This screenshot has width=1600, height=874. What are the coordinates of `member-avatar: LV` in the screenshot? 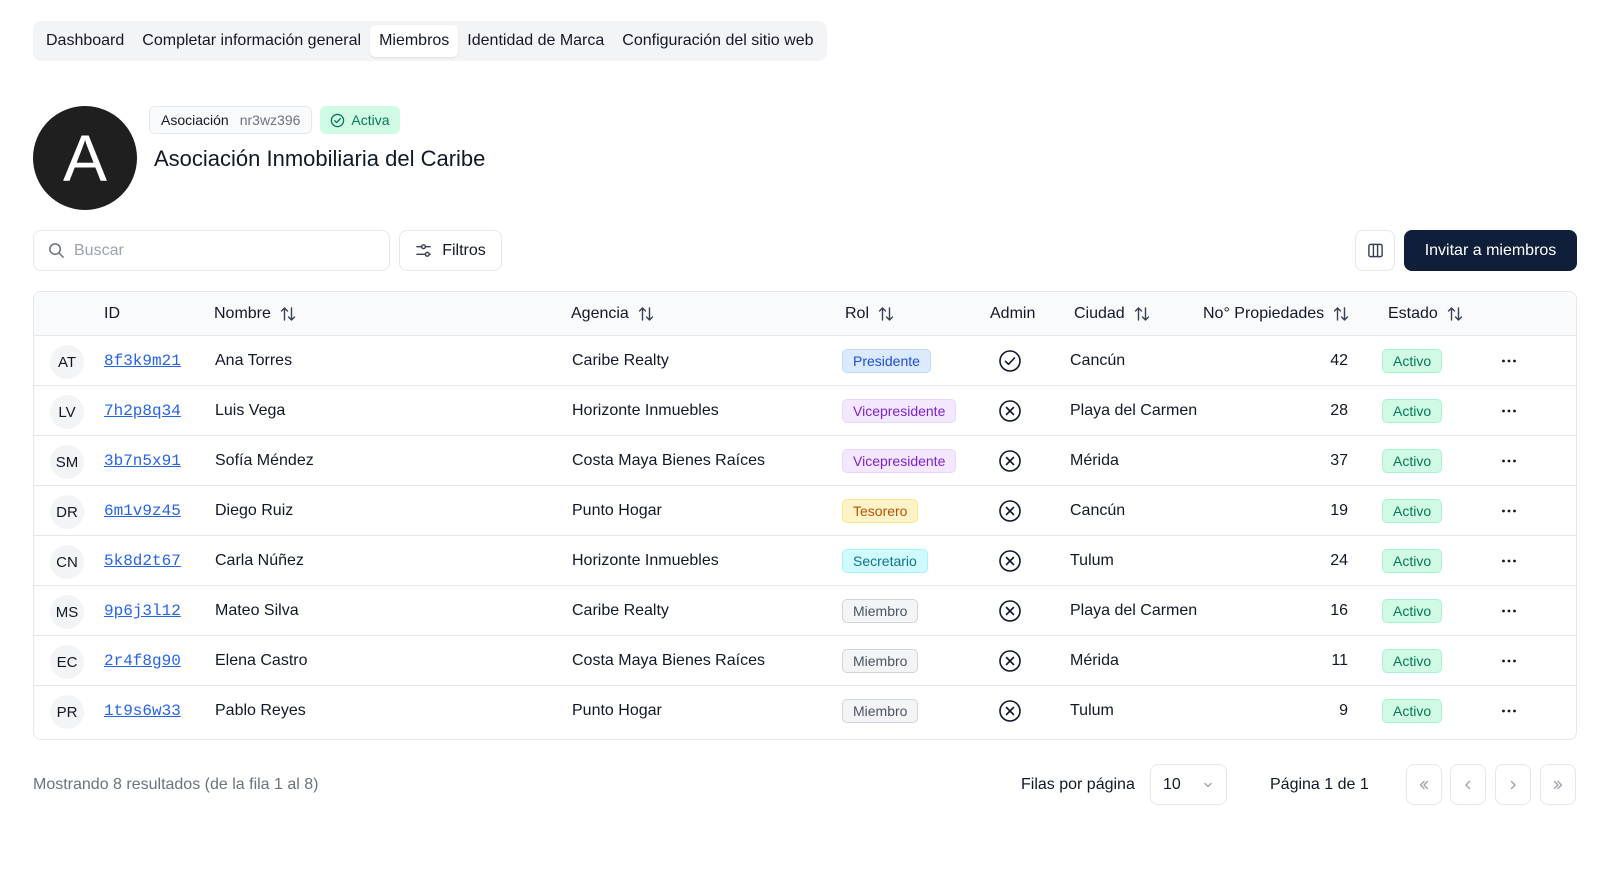 It's located at (67, 412).